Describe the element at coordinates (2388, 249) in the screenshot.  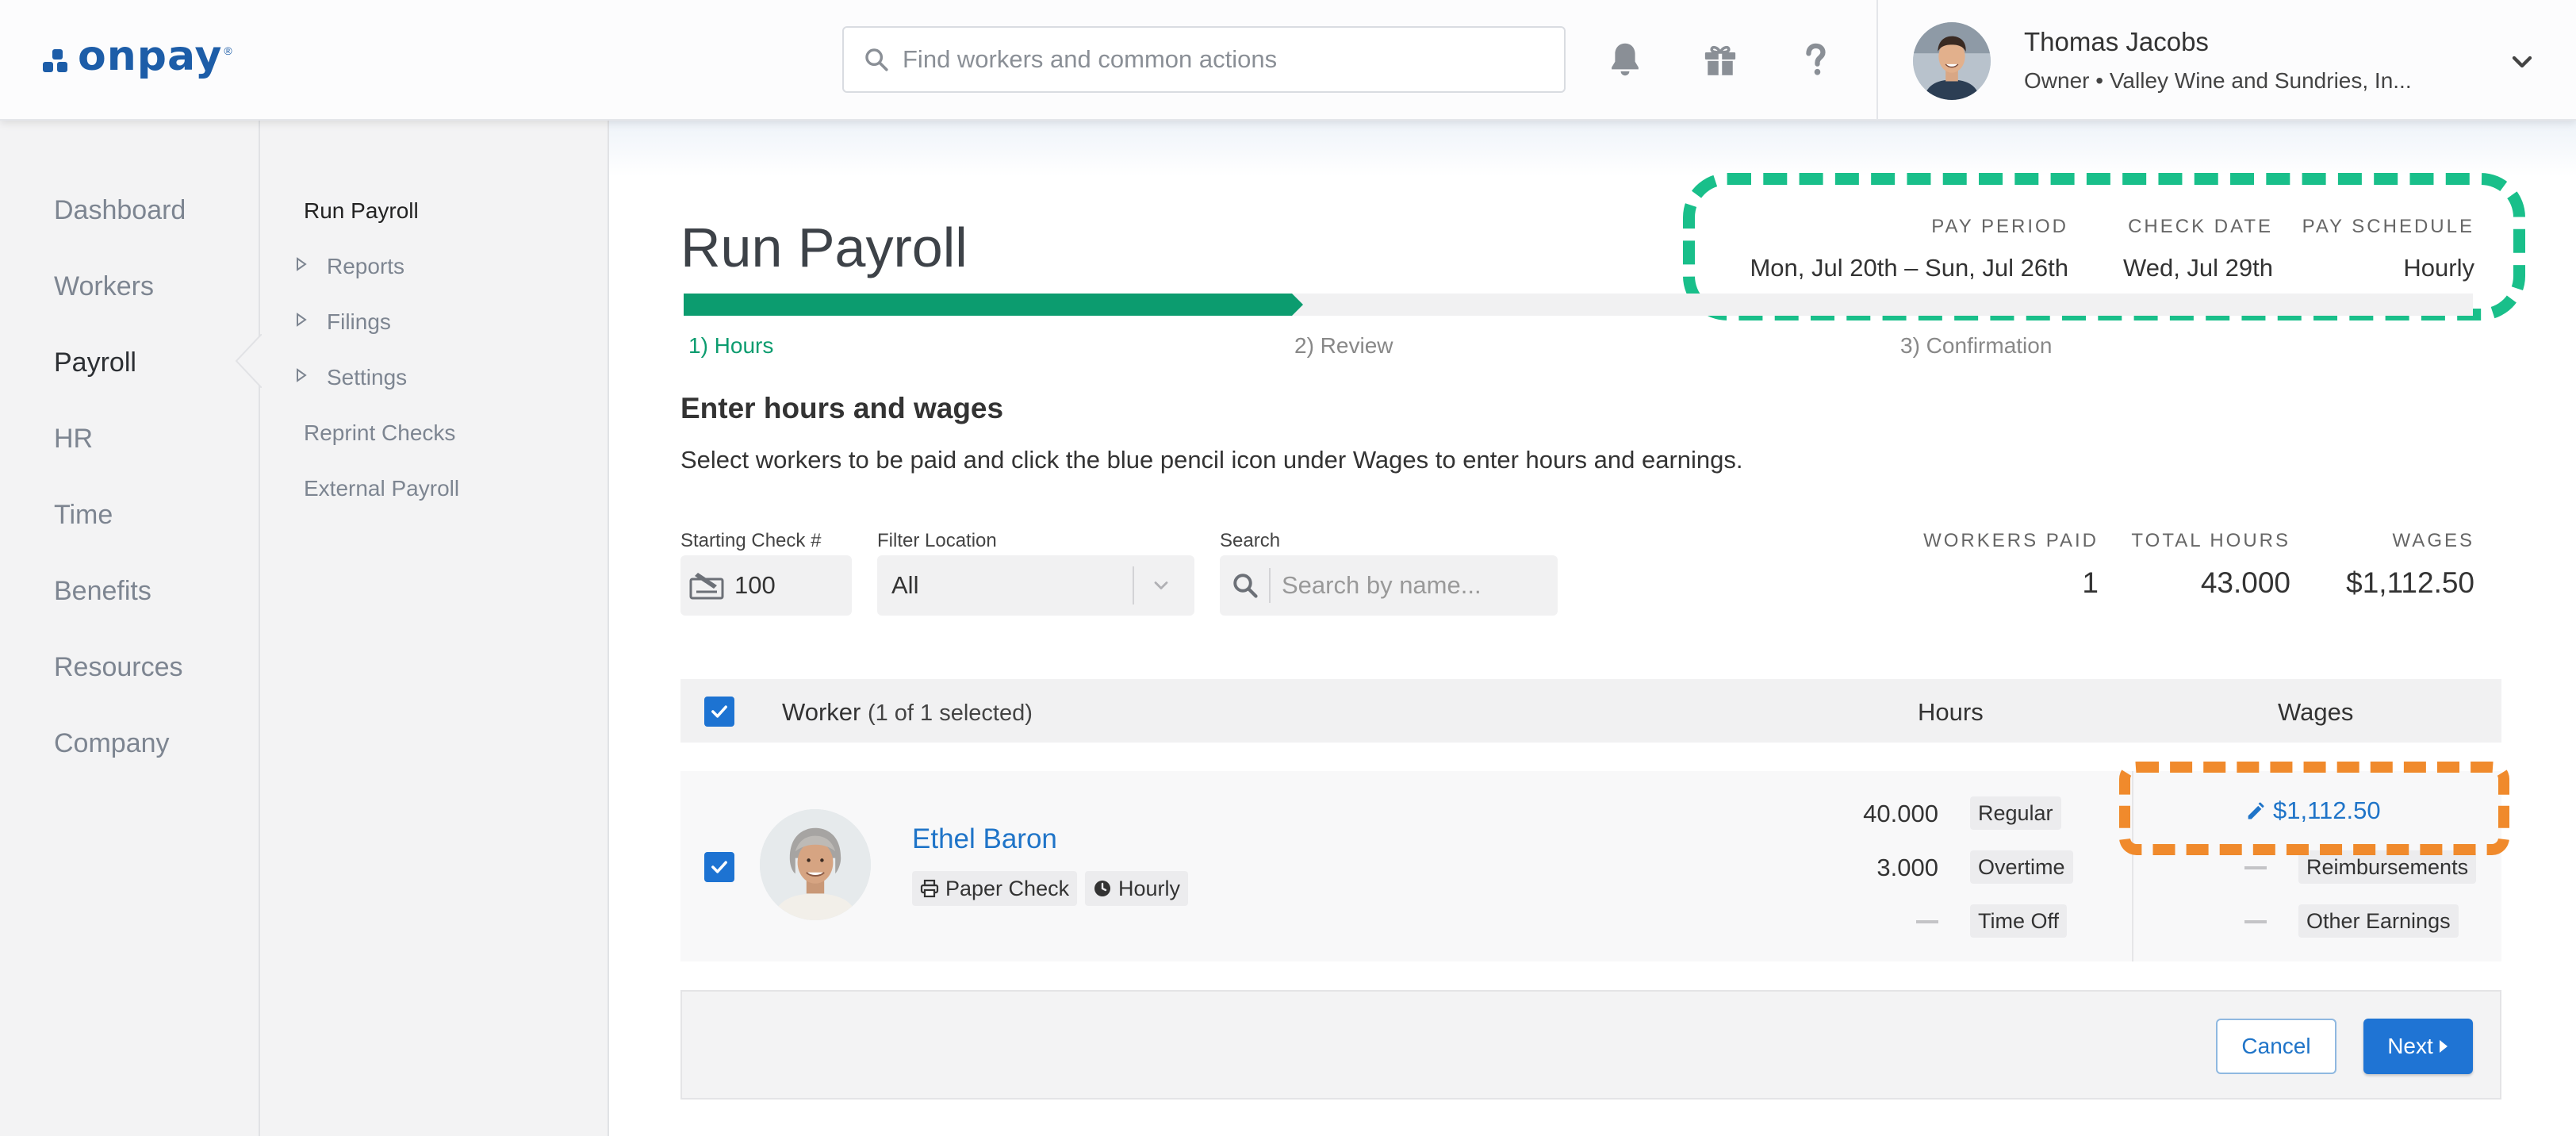
I see `pay-schedule: PAY SCHEDULE Hourly` at that location.